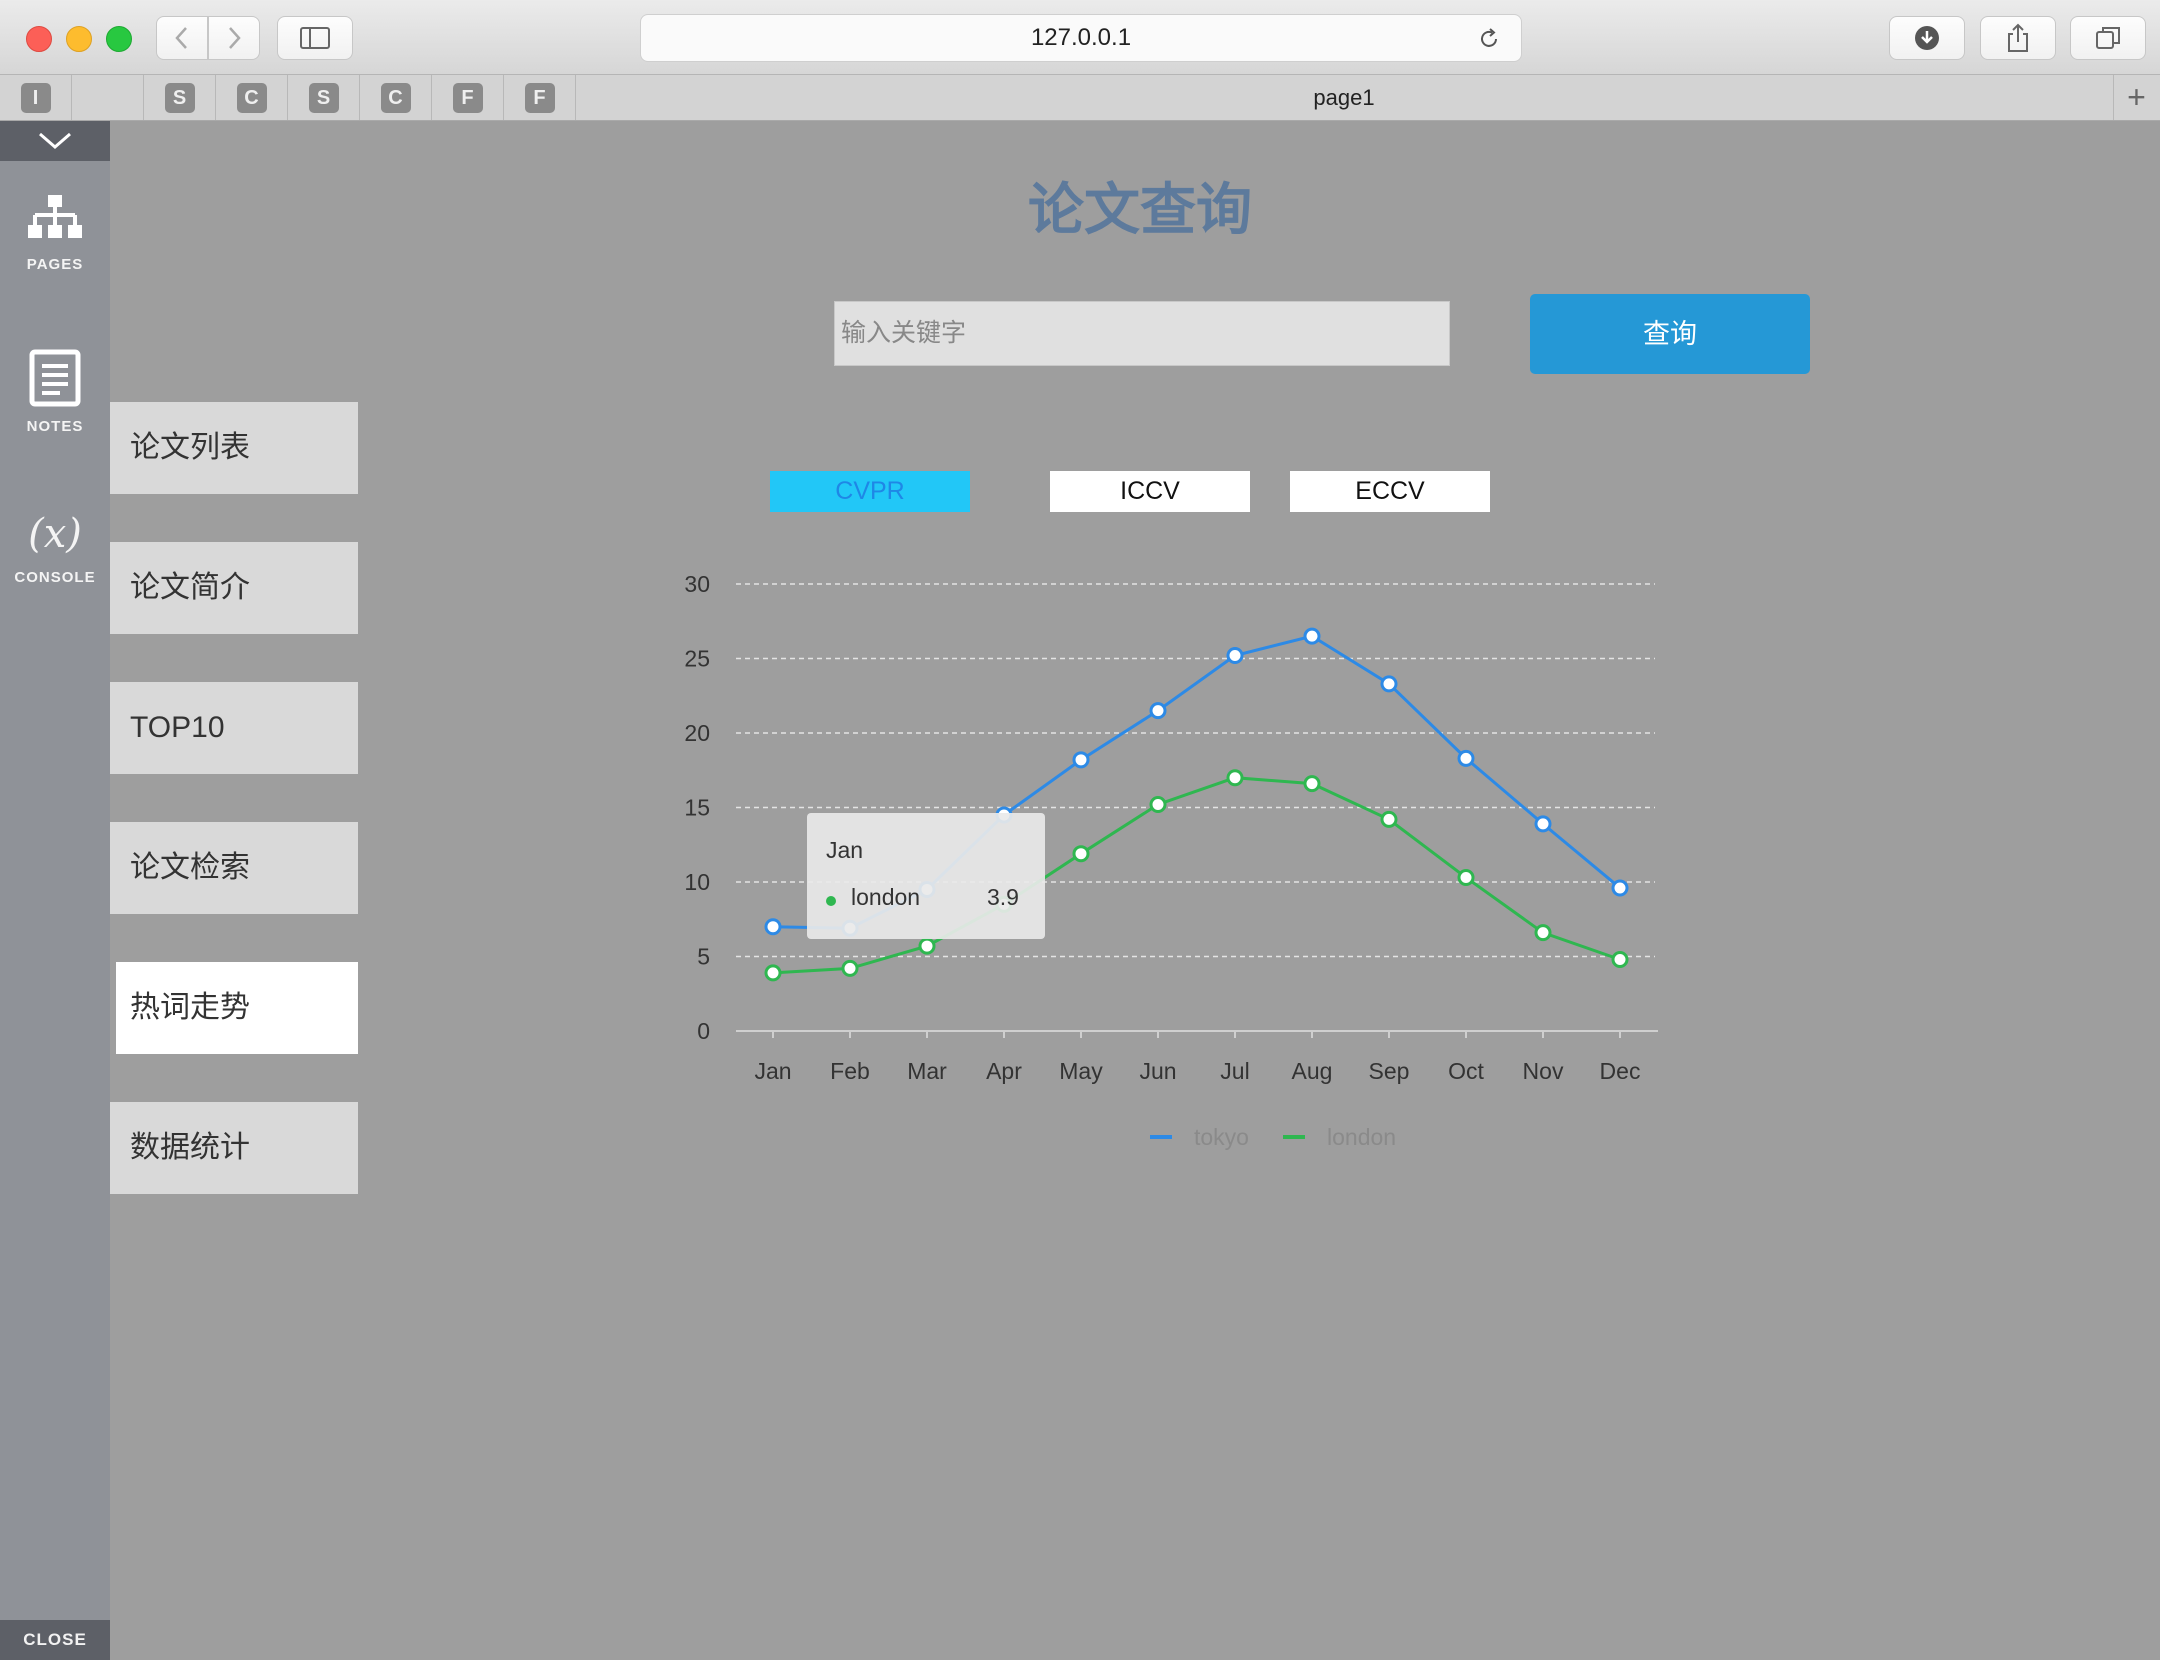  Describe the element at coordinates (1312, 1071) in the screenshot. I see `x-tick-label: Aug` at that location.